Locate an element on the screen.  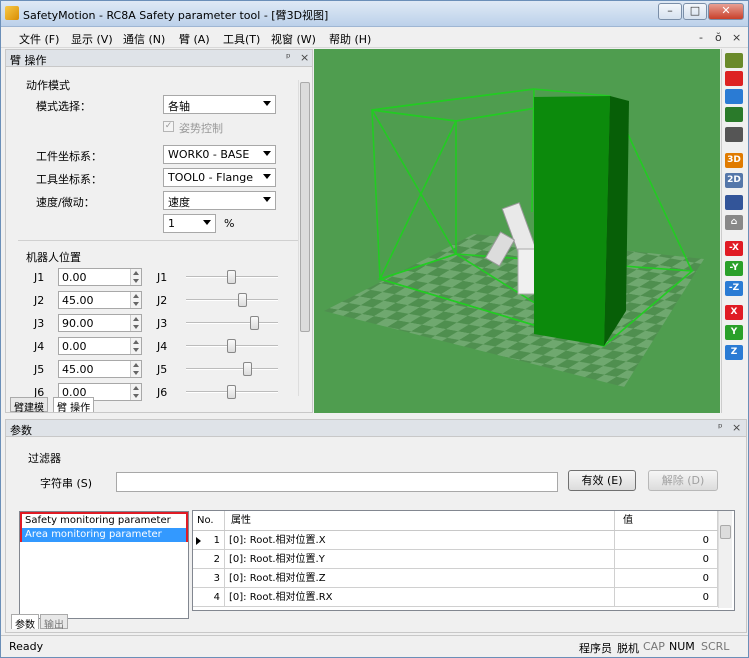
x-plus-icon: X is located at coordinates (734, 312).